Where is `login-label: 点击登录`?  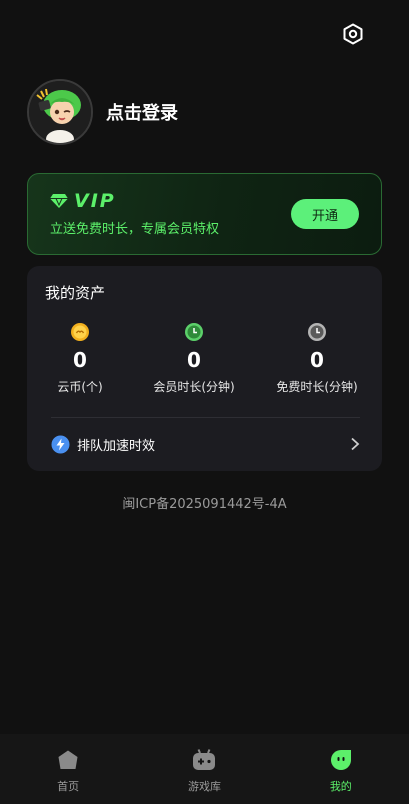 login-label: 点击登录 is located at coordinates (142, 112).